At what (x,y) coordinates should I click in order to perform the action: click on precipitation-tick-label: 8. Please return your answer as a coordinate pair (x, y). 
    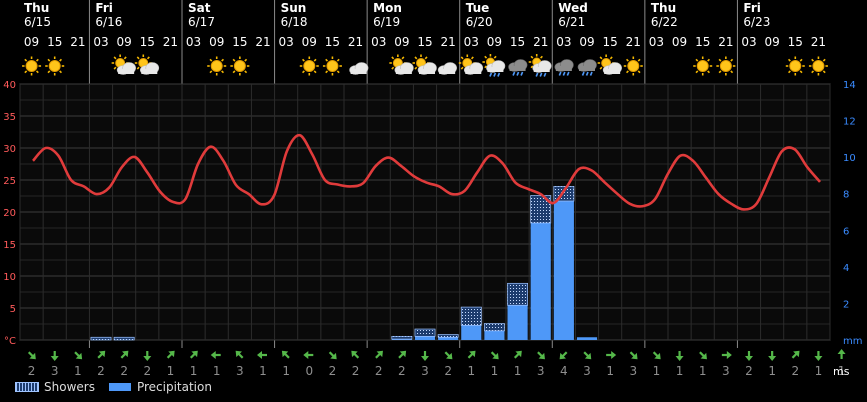
    Looking at the image, I should click on (846, 195).